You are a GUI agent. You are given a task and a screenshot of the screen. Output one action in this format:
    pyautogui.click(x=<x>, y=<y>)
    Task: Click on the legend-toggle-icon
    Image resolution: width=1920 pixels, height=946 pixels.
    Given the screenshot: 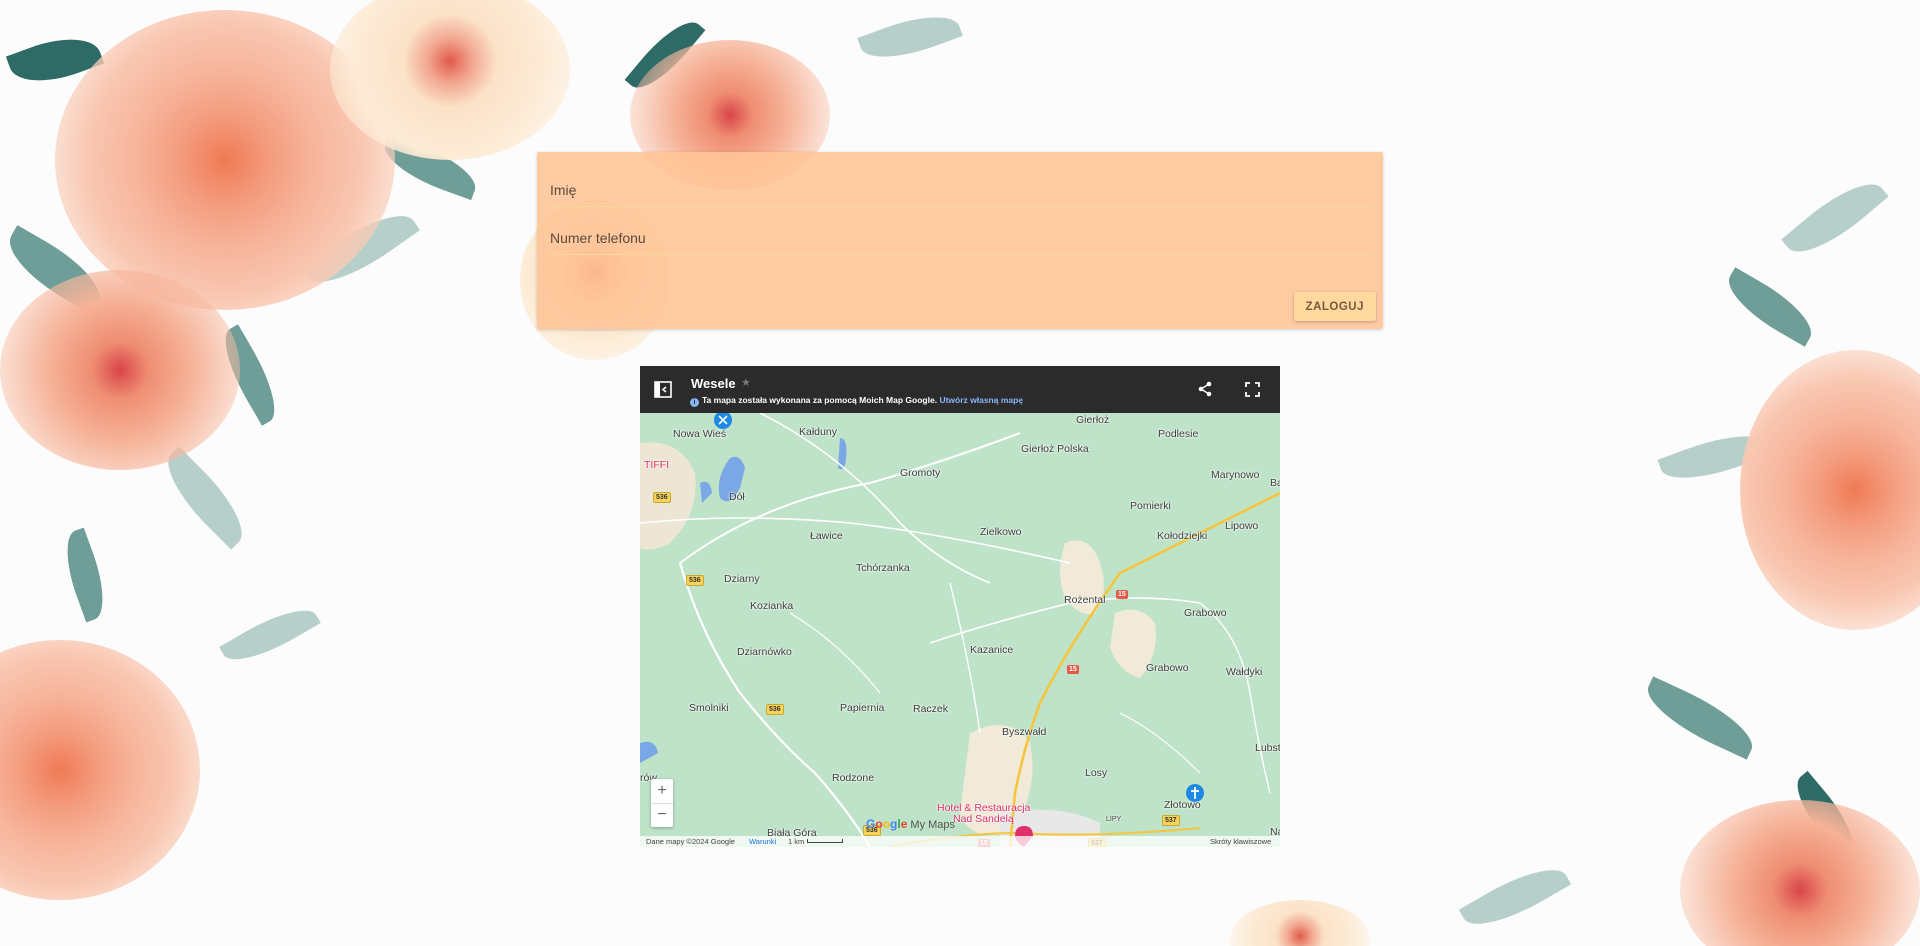 What is the action you would take?
    pyautogui.click(x=663, y=389)
    